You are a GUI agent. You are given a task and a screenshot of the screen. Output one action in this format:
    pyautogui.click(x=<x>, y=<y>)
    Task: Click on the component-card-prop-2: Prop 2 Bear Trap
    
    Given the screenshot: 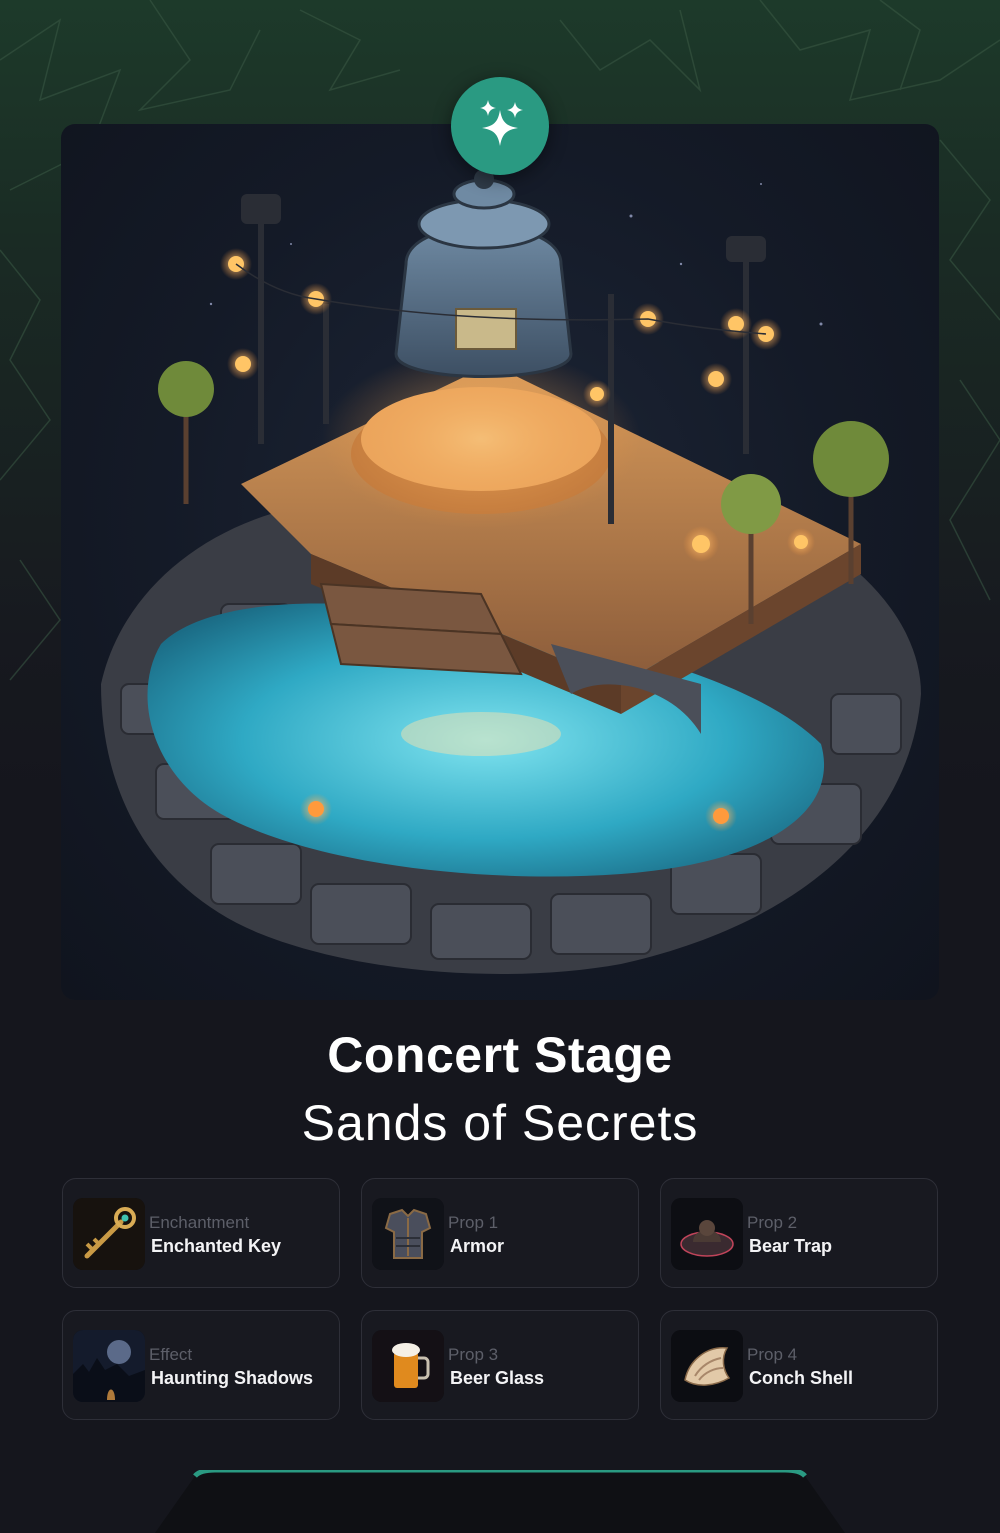 What is the action you would take?
    pyautogui.click(x=799, y=1233)
    